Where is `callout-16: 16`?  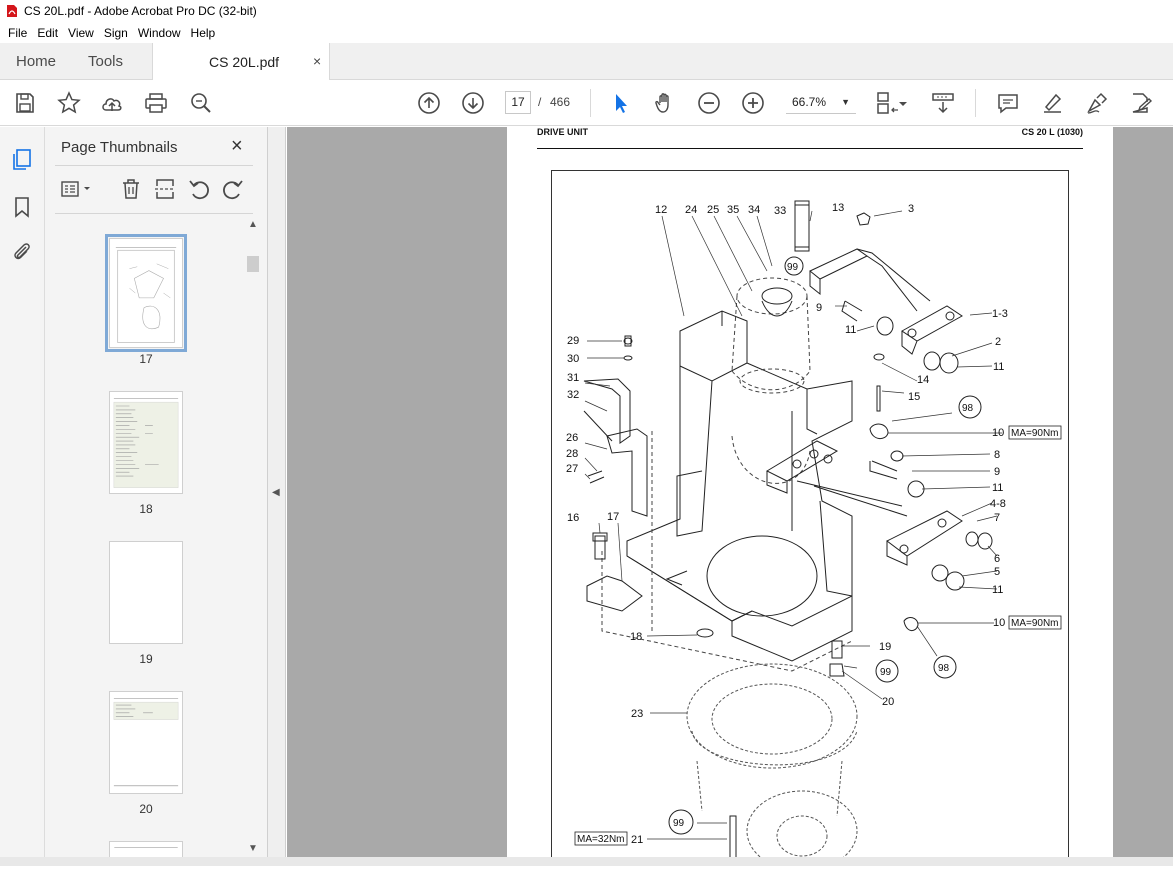 callout-16: 16 is located at coordinates (573, 518).